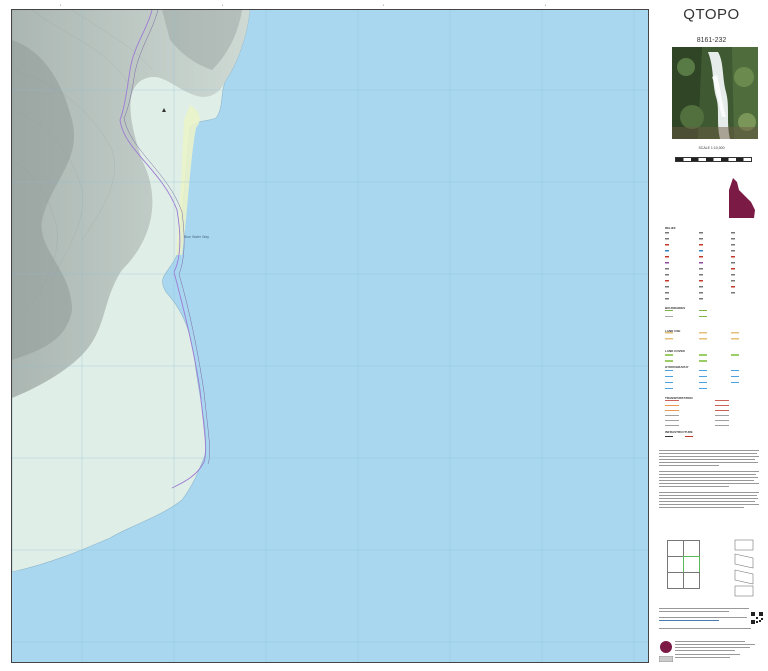 The height and width of the screenshot is (671, 768). Describe the element at coordinates (666, 647) in the screenshot. I see `qld-government-crest` at that location.